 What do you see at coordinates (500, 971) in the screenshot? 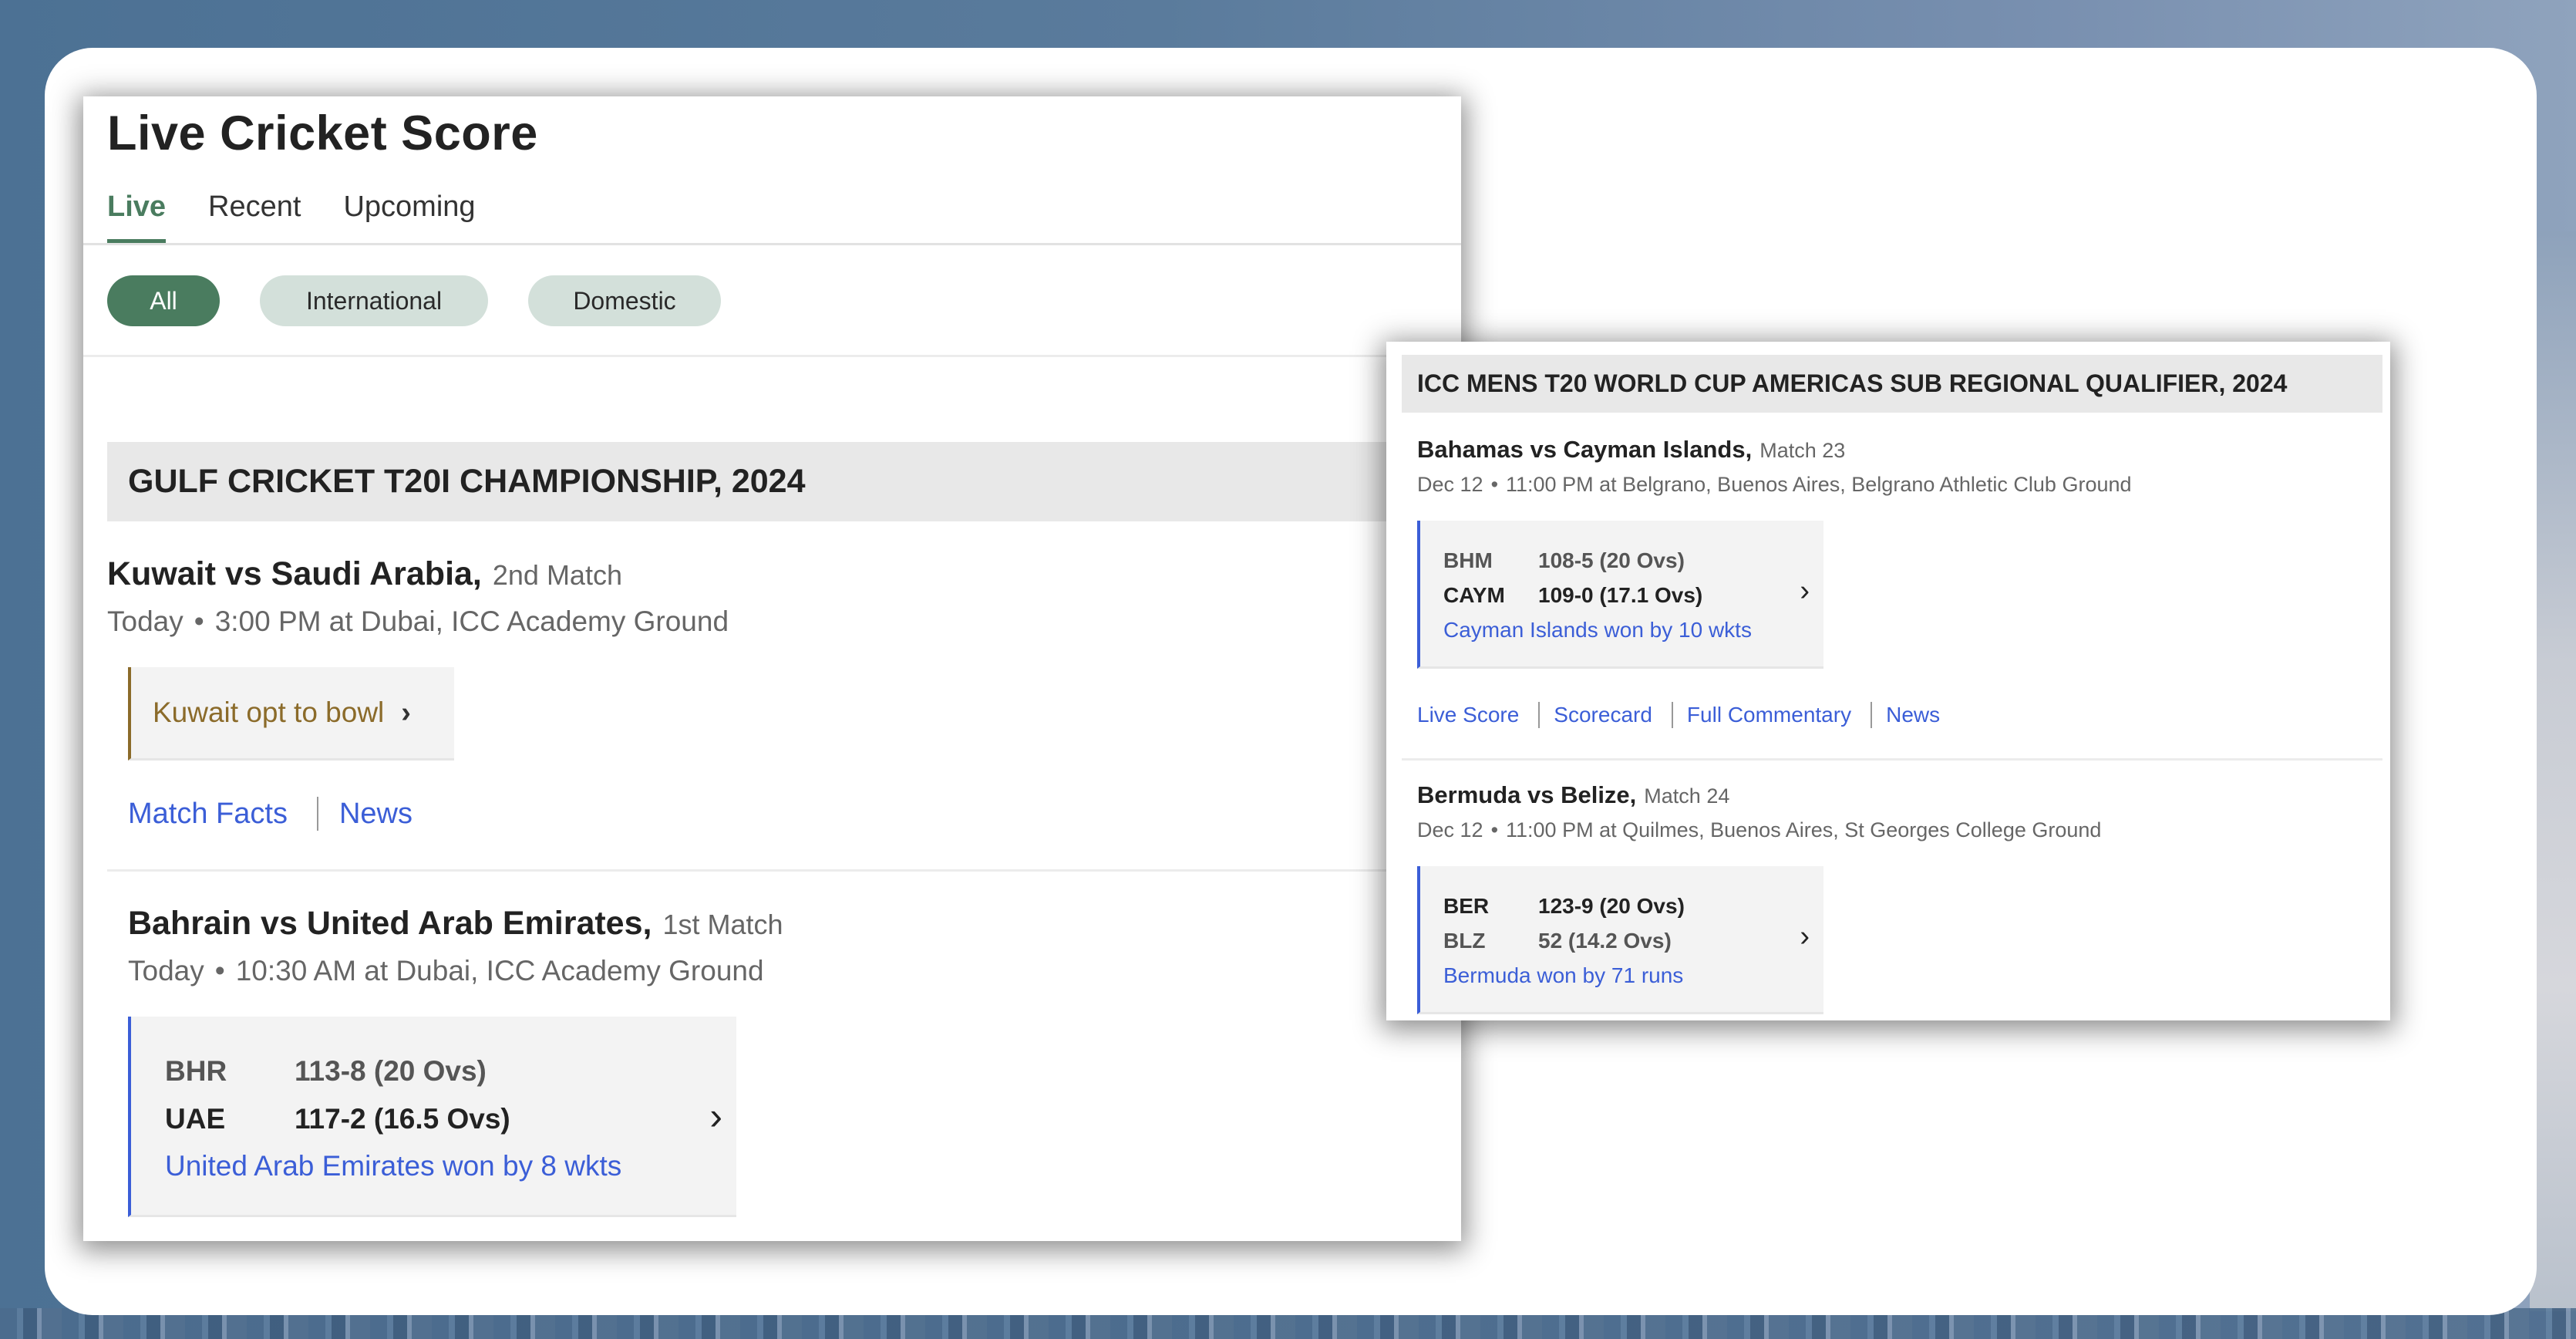
I see `match-time-venue: 10:30 AM at Dubai, ICC Academy Ground` at bounding box center [500, 971].